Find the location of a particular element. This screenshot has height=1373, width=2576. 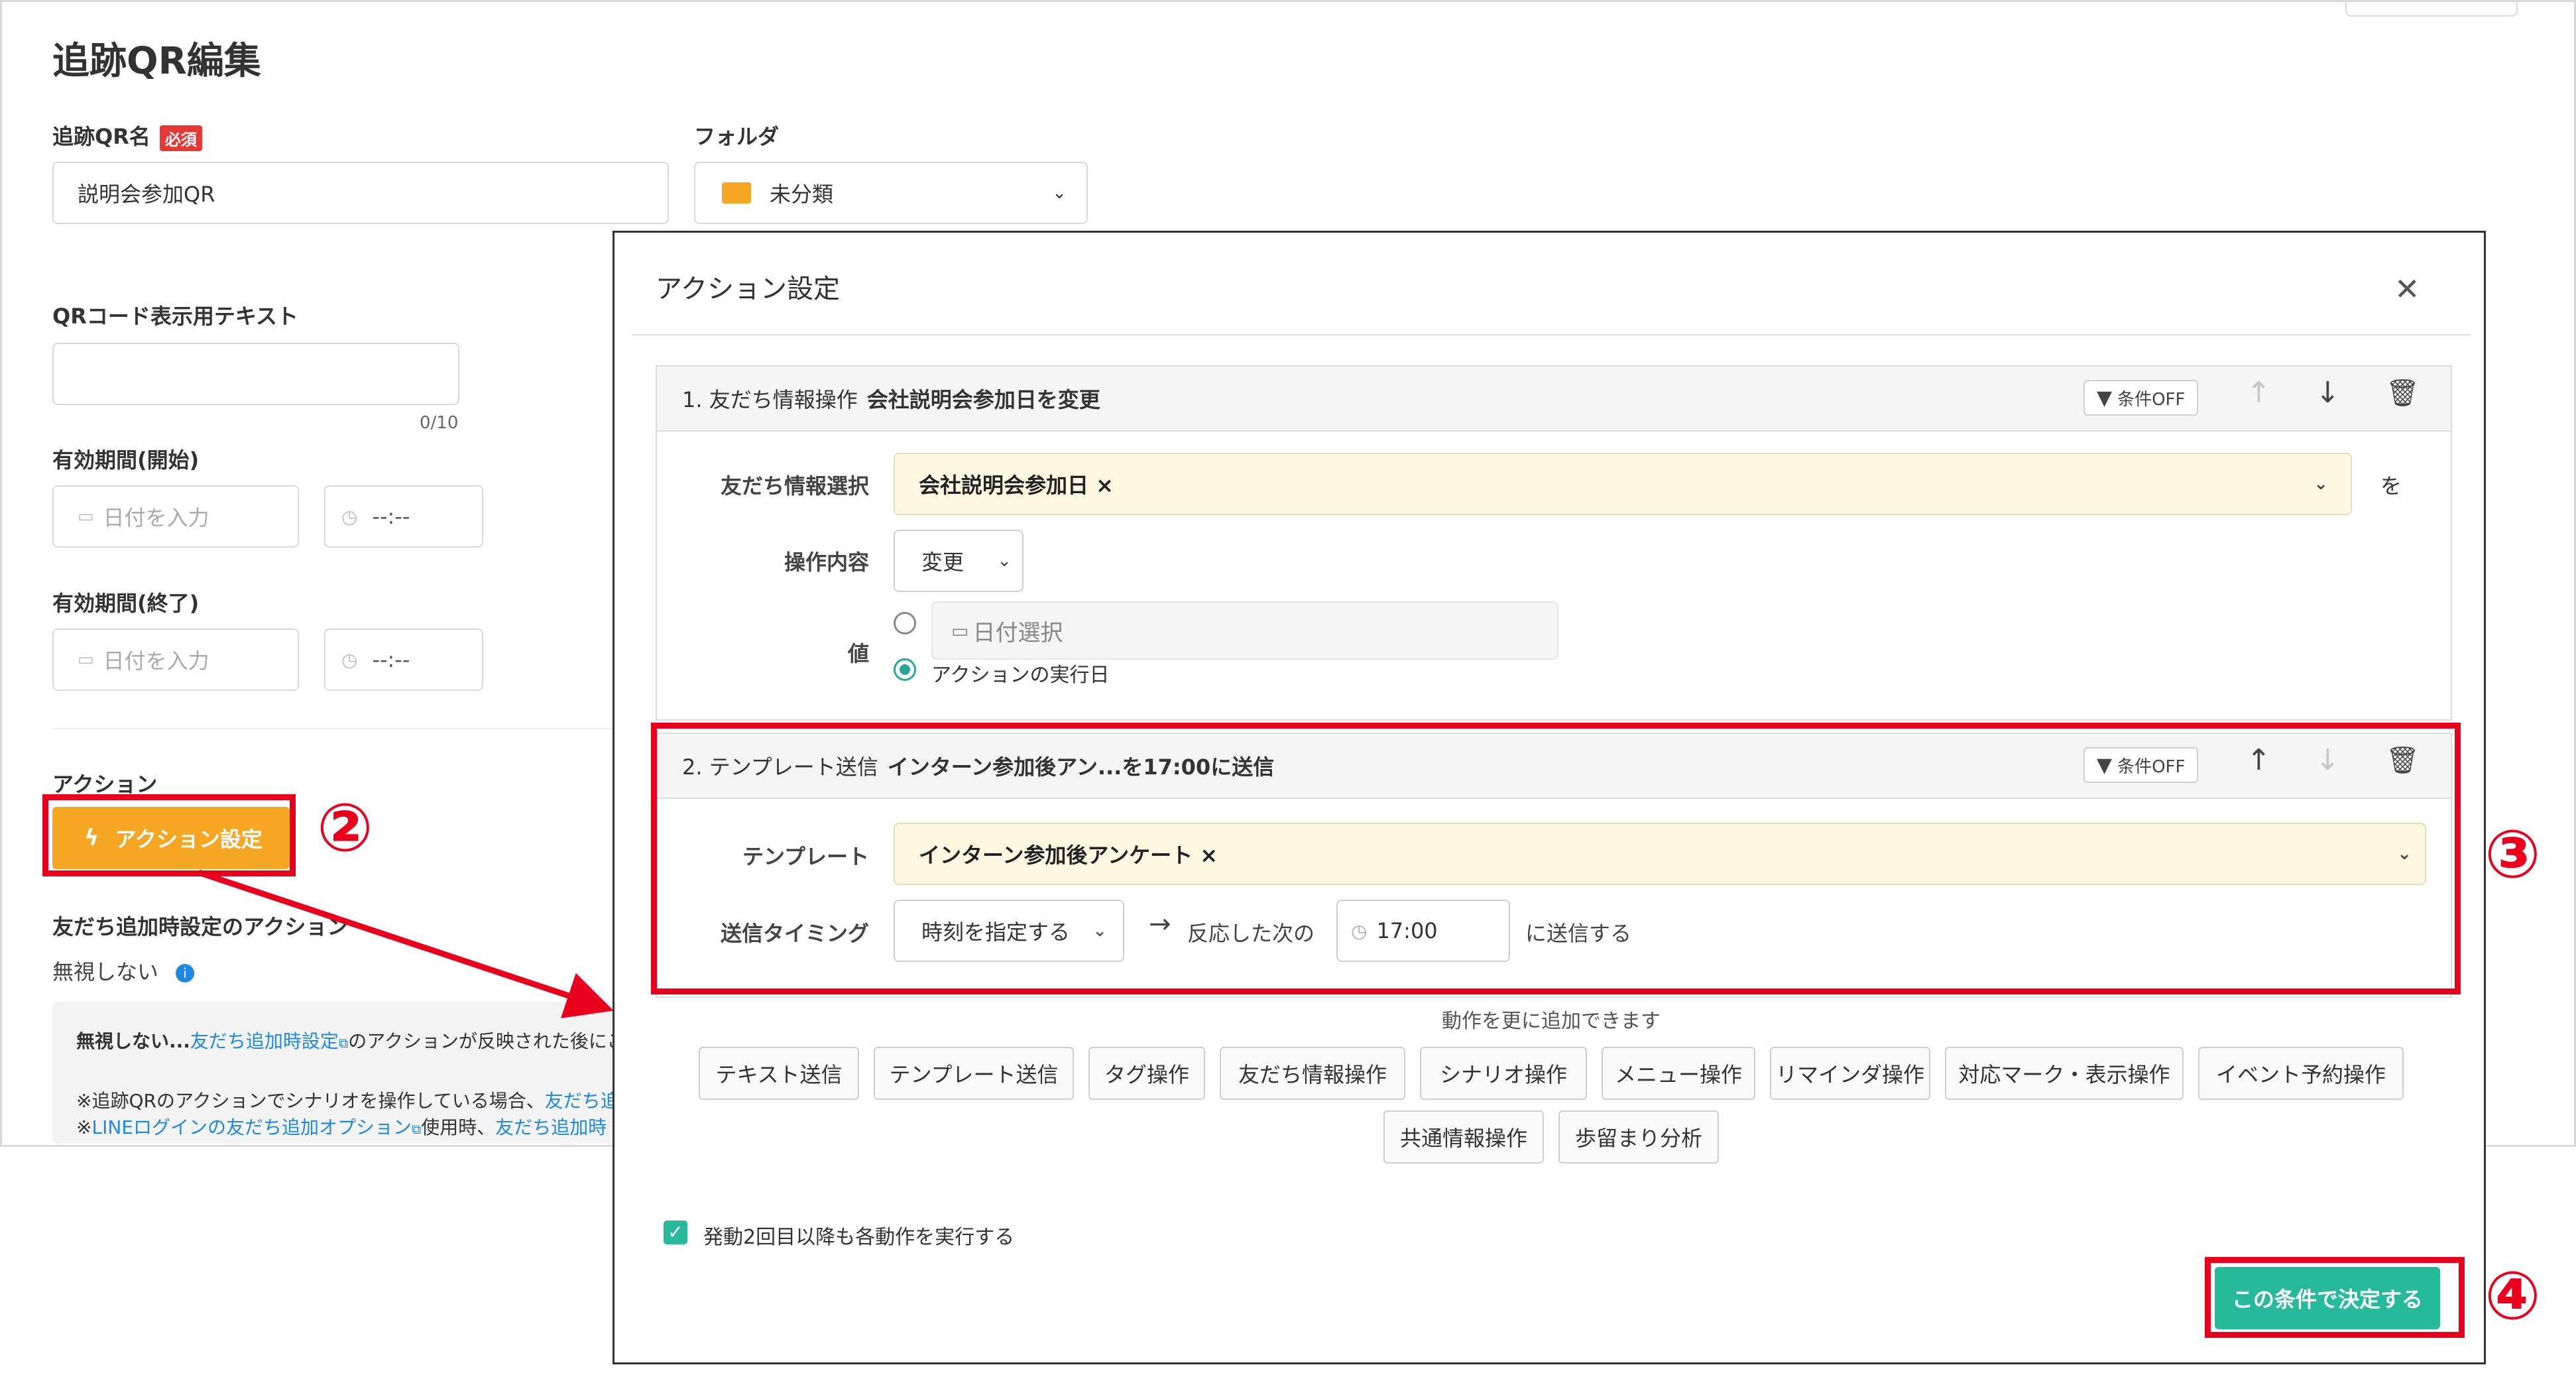

repeat-checkbox: ✓ is located at coordinates (676, 1232).